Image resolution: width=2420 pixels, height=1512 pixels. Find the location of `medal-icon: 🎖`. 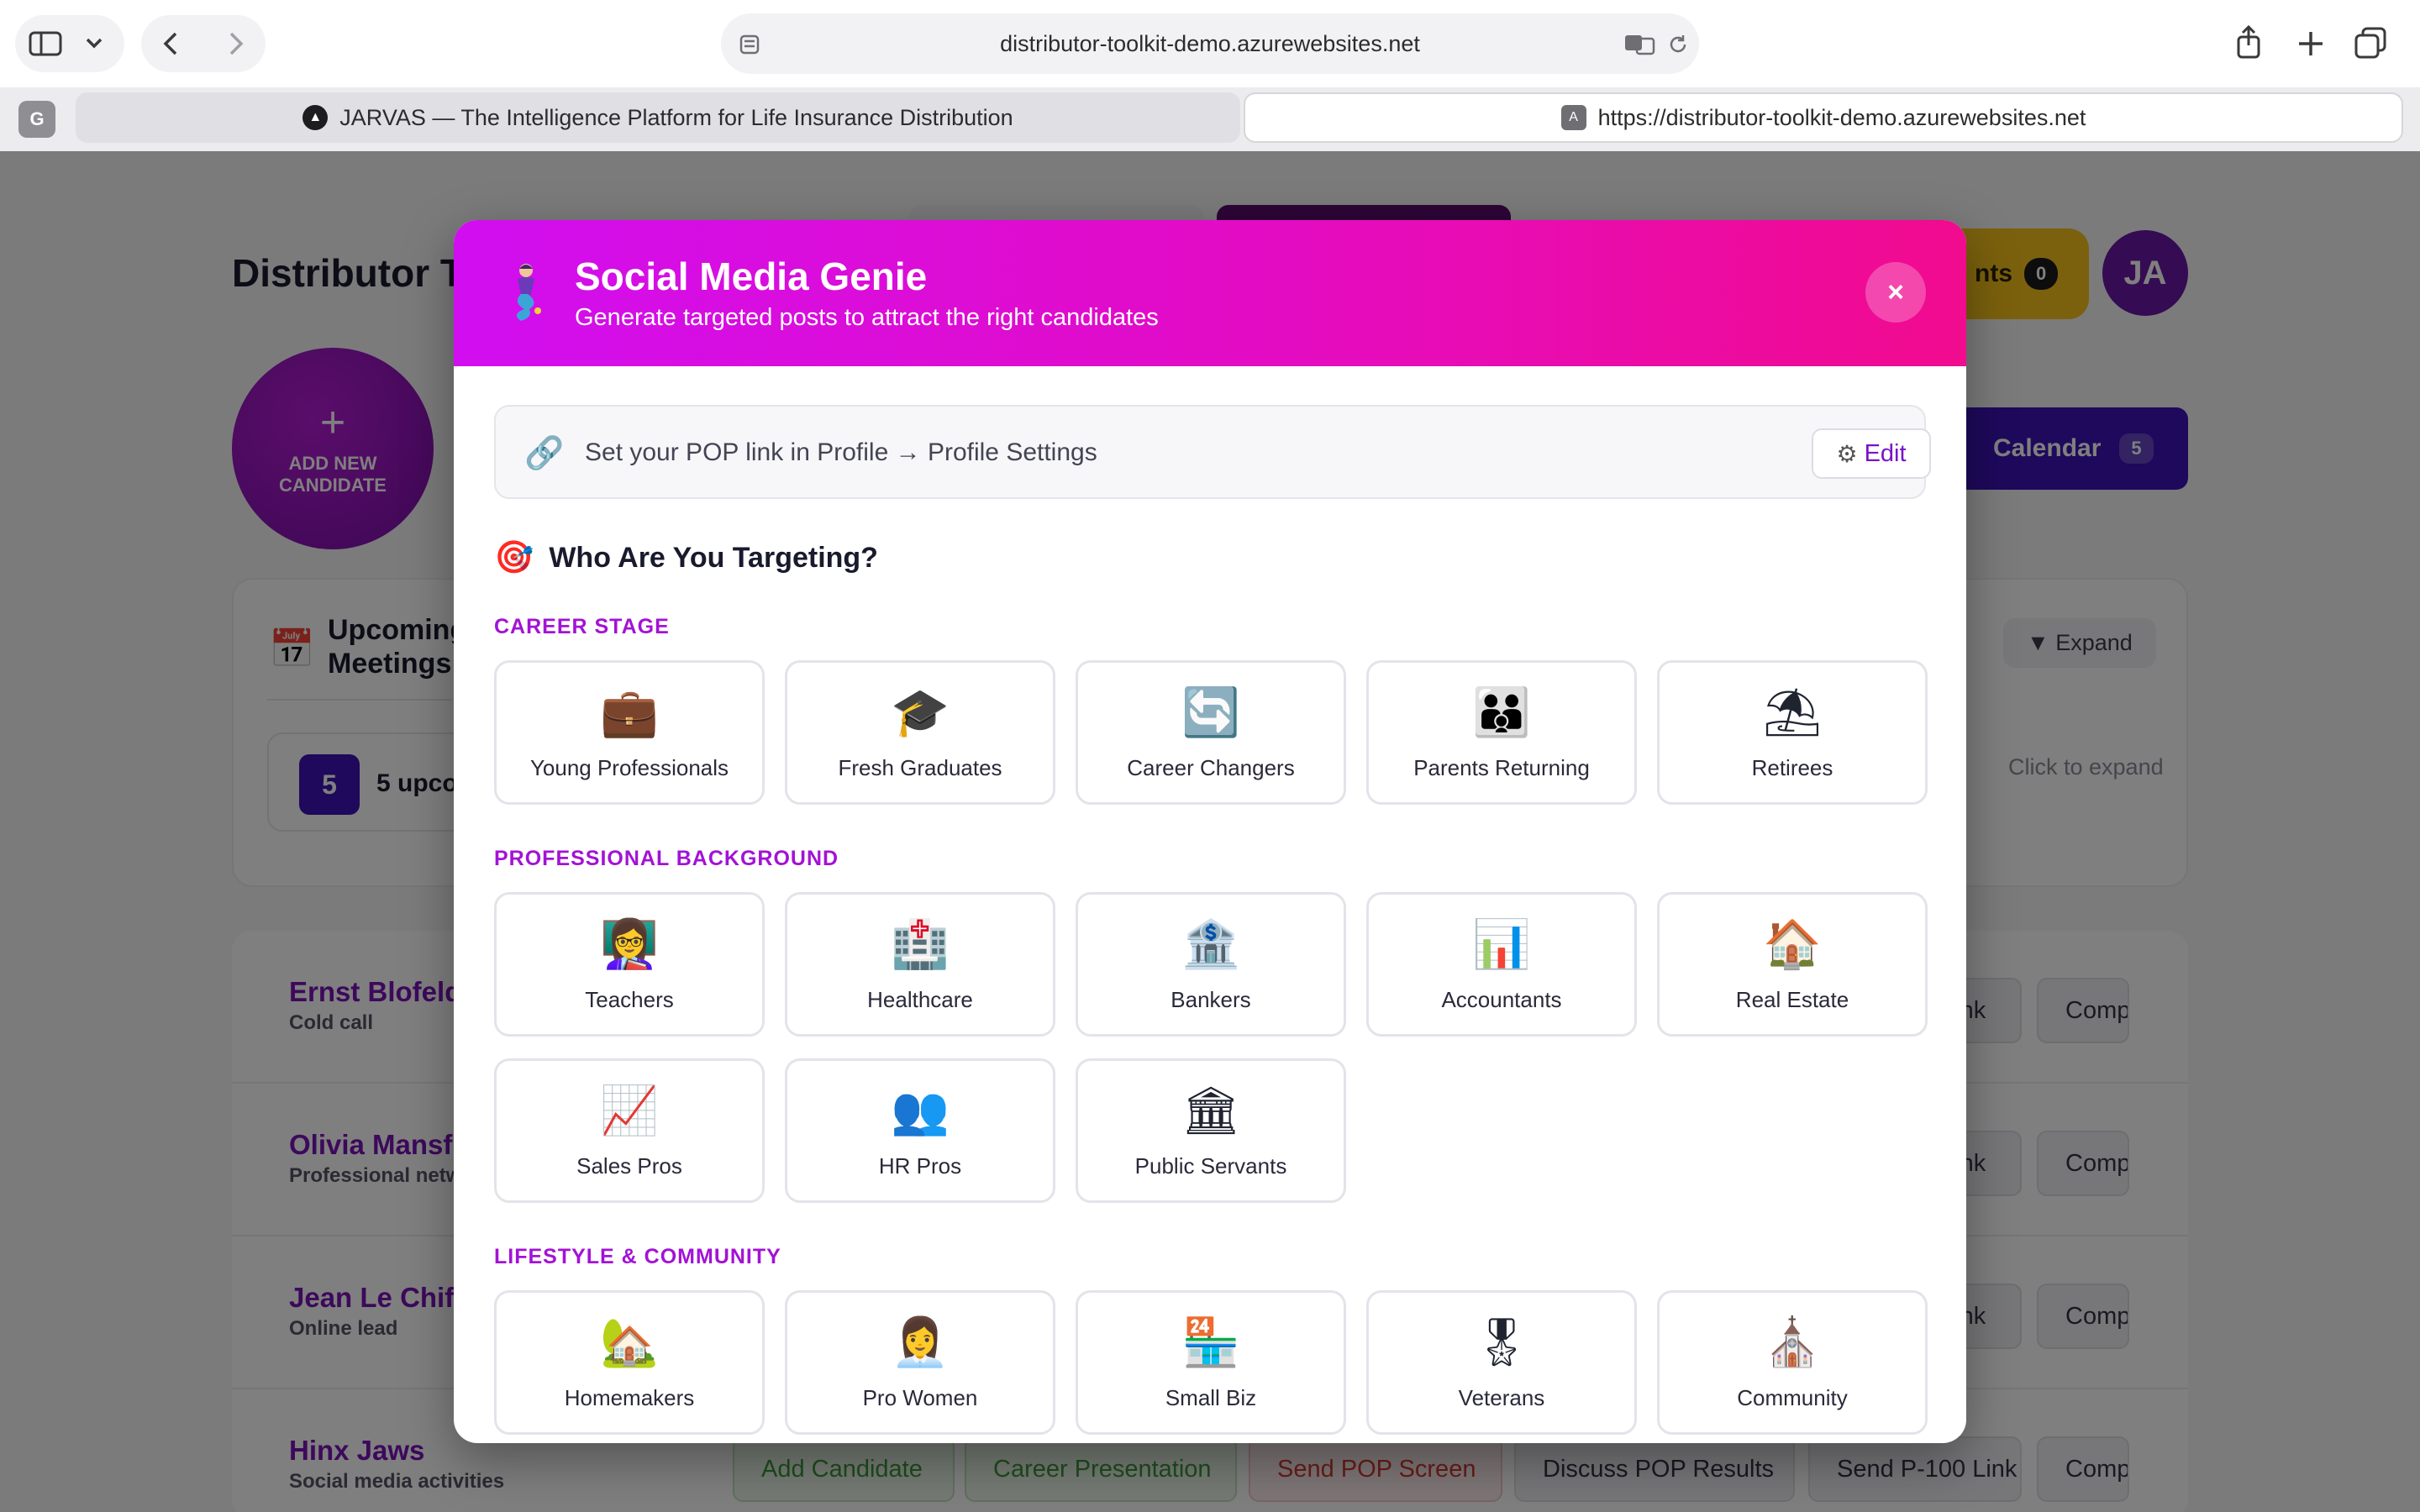

medal-icon: 🎖 is located at coordinates (1501, 1342).